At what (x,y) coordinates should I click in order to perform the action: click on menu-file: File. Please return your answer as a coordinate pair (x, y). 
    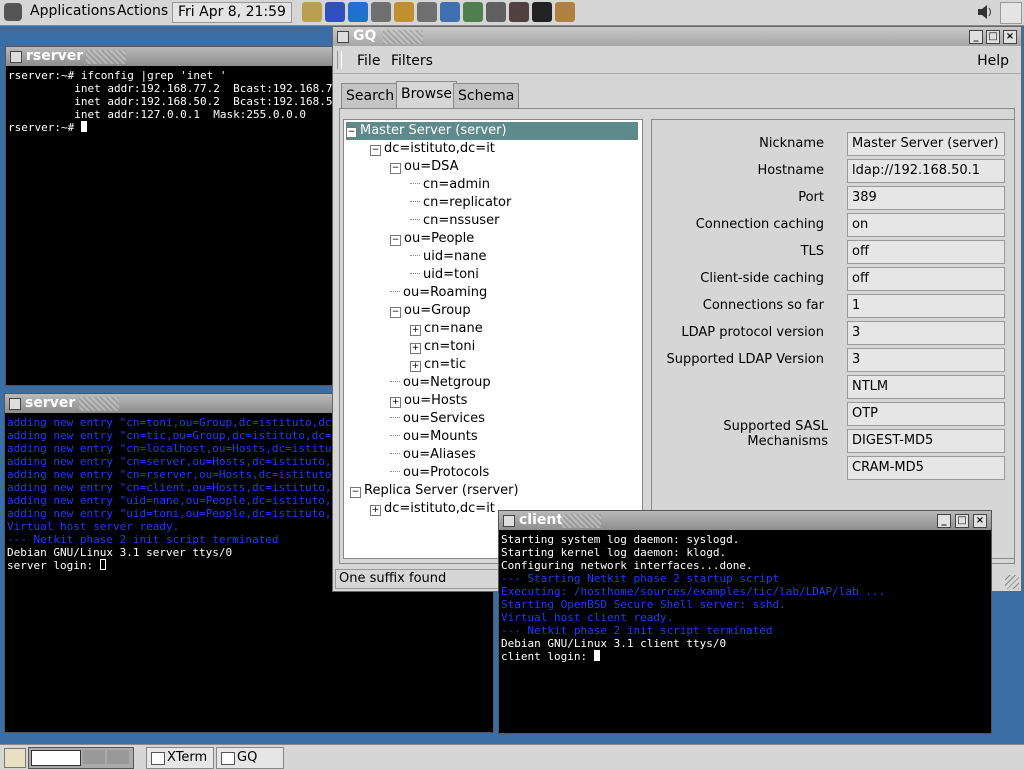
    Looking at the image, I should click on (368, 61).